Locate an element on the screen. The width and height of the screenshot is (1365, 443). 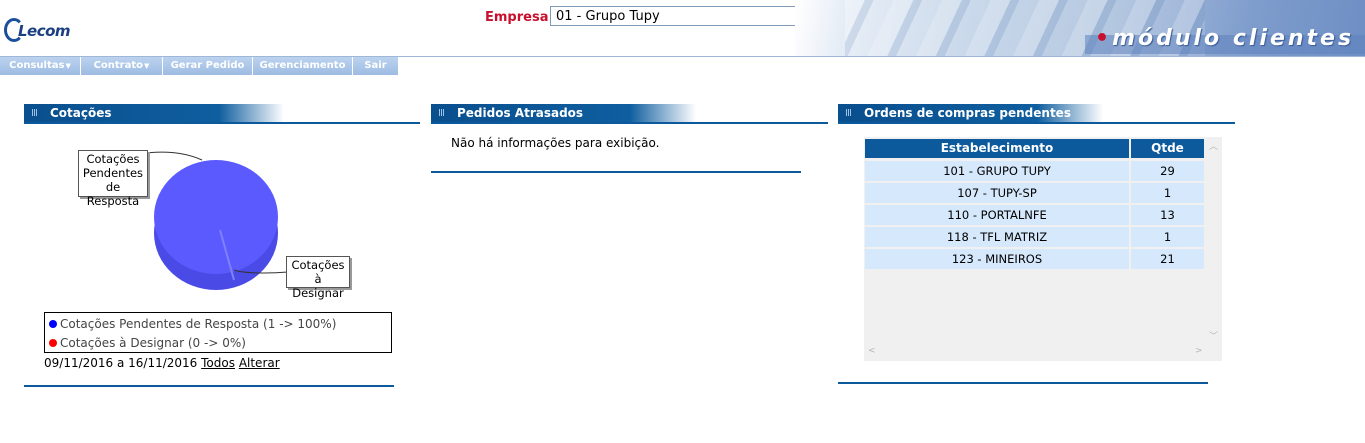
callout-pendentes: Cotações Pendentes de Resposta is located at coordinates (113, 179).